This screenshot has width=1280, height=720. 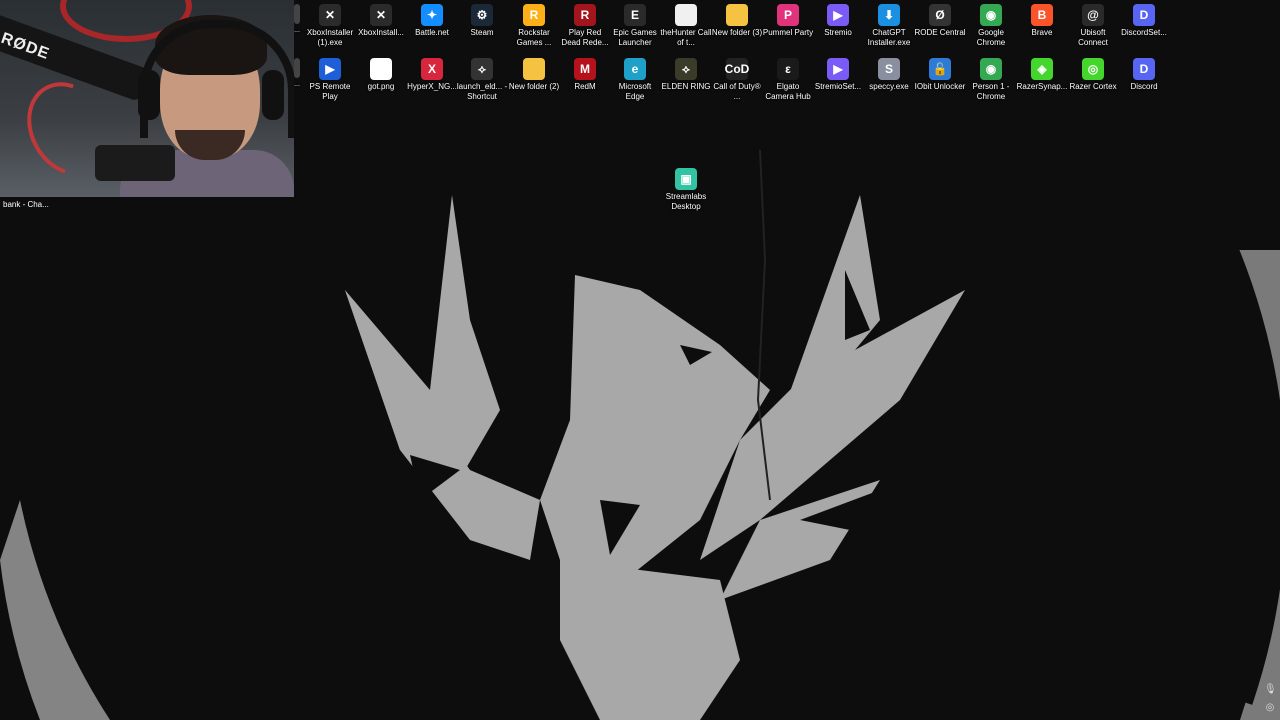 I want to click on desktop-icon: M RedM, so click(x=585, y=75).